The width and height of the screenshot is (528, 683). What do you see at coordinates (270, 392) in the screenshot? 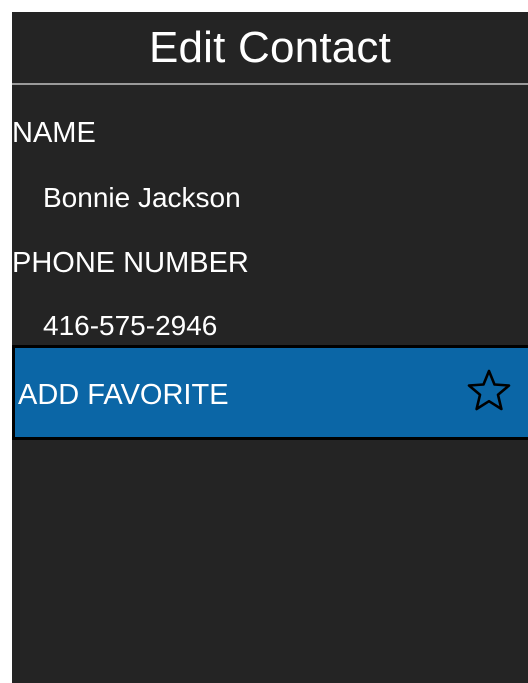
I see `add-favorite-button: ADD FAVORITE` at bounding box center [270, 392].